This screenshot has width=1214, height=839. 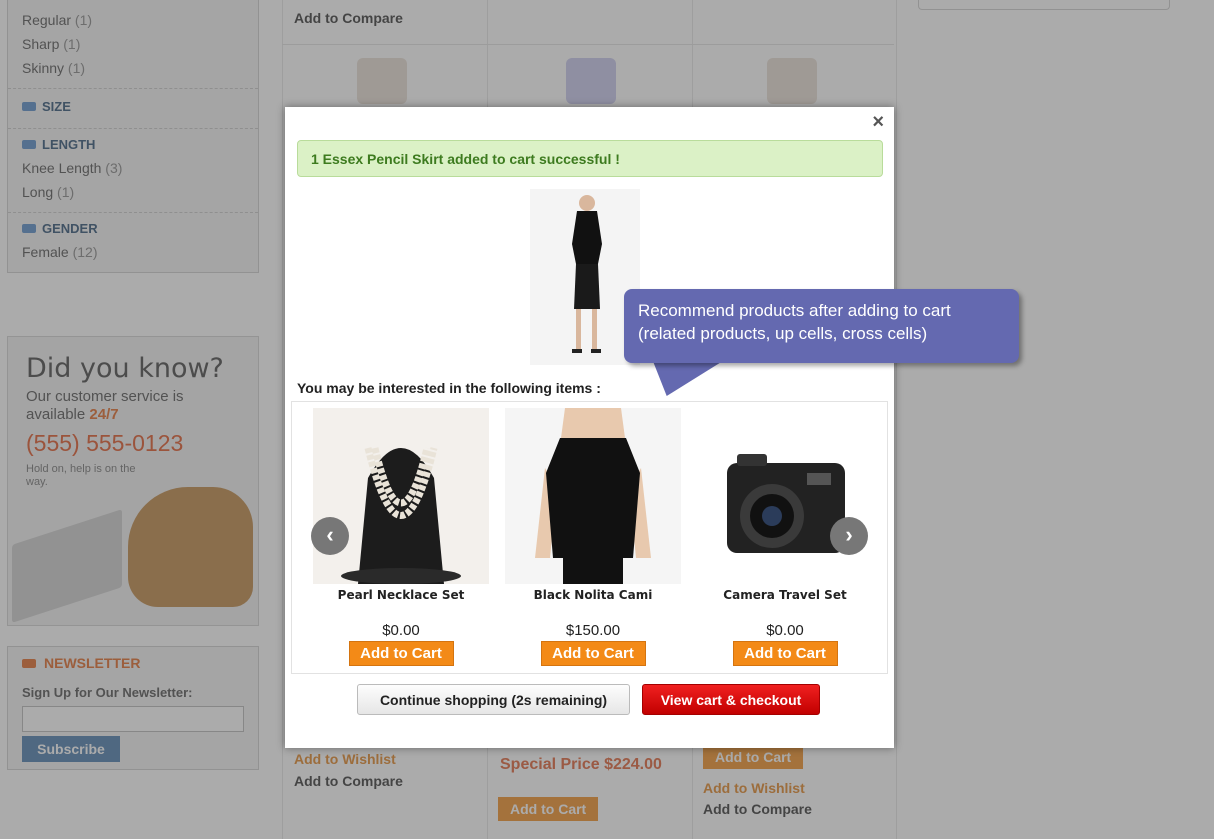 I want to click on product-price: $150.00, so click(x=593, y=630).